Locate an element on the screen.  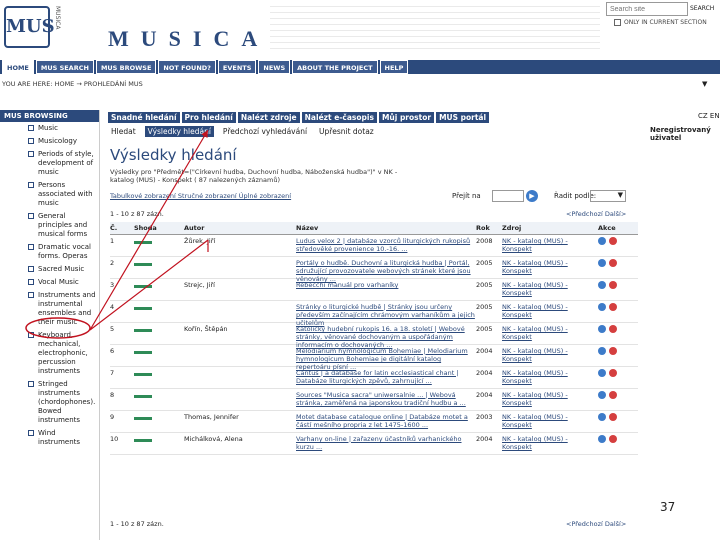
sidebar-item-dramatic: Dramatic vocal forms. Operas is located at coordinates (49, 252).